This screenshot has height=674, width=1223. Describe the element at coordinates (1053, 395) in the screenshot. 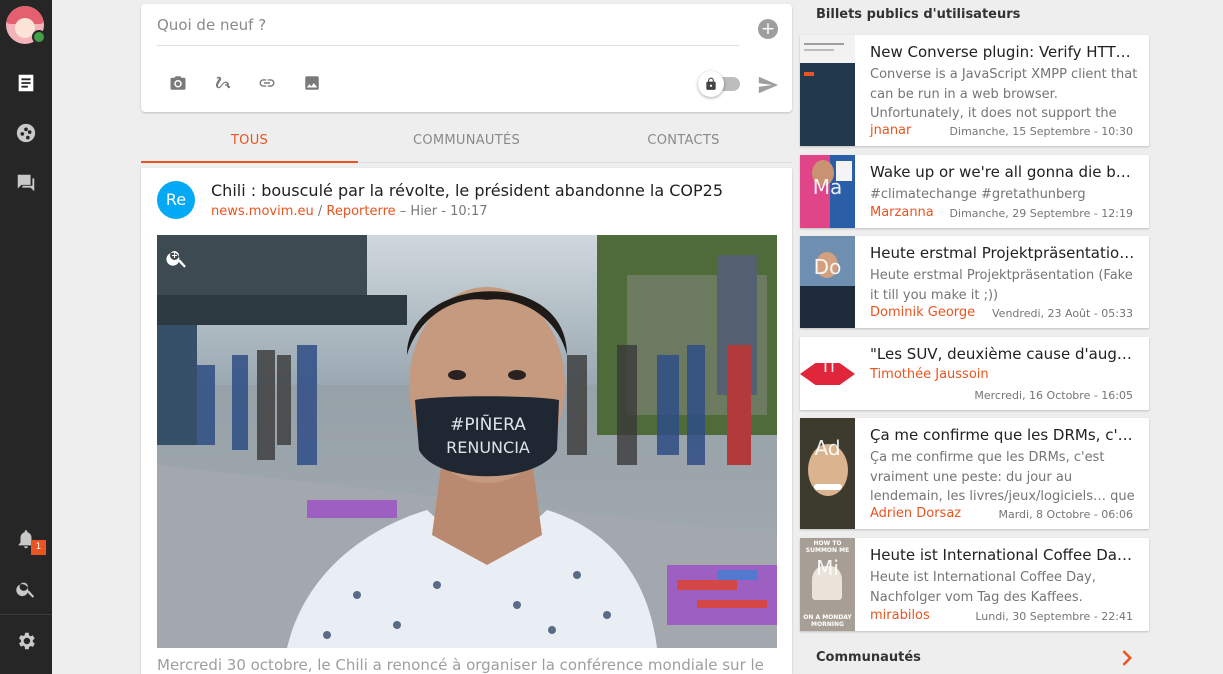

I see `post-card-date: Mercredi, 16 Octobre - 16:05` at that location.